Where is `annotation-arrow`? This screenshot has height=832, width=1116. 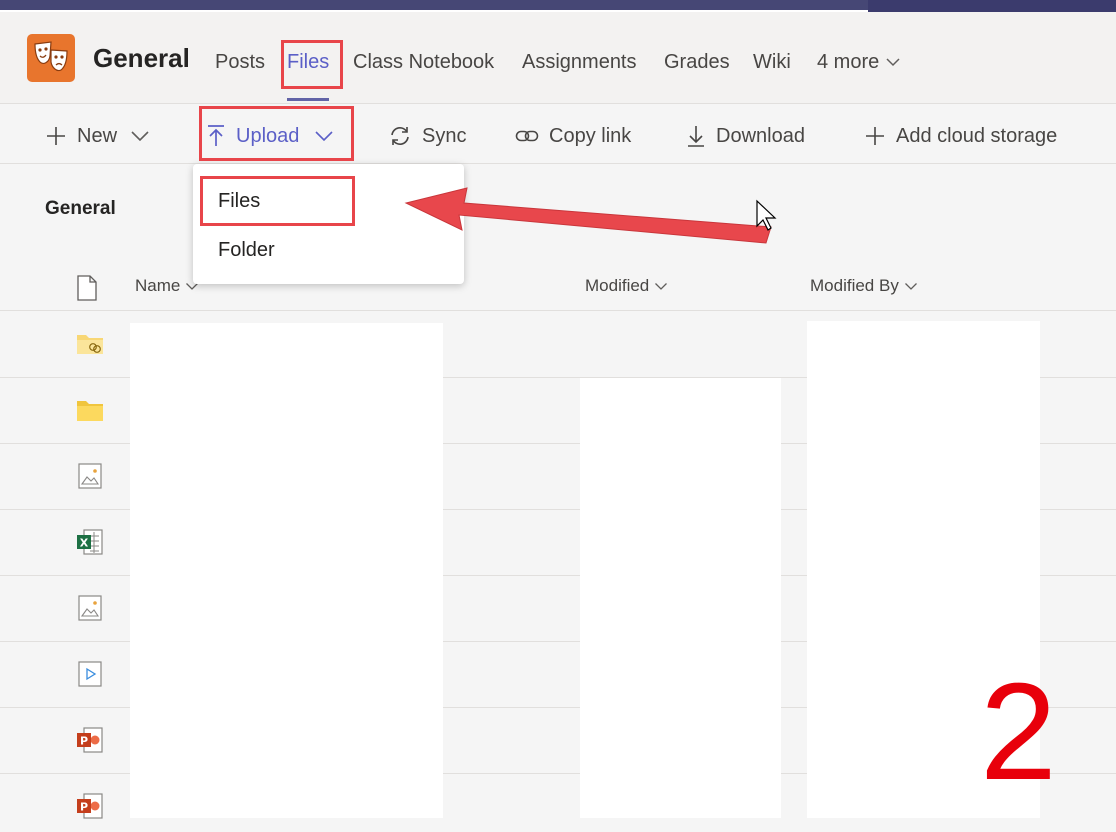
annotation-arrow is located at coordinates (590, 215).